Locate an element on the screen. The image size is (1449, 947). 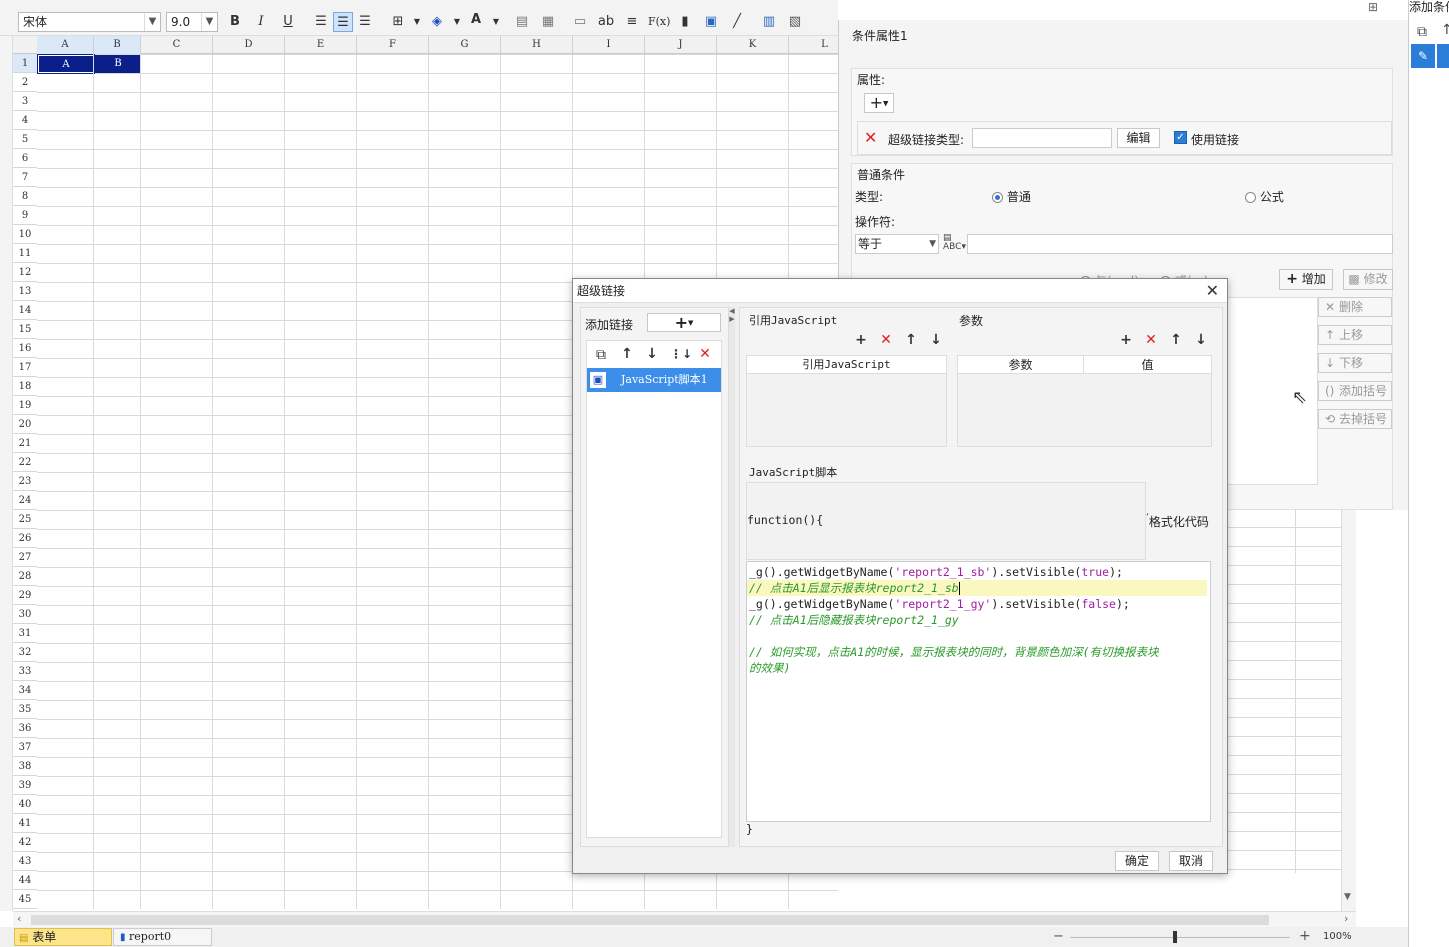
align-left-icon: ☰ is located at coordinates (321, 22).